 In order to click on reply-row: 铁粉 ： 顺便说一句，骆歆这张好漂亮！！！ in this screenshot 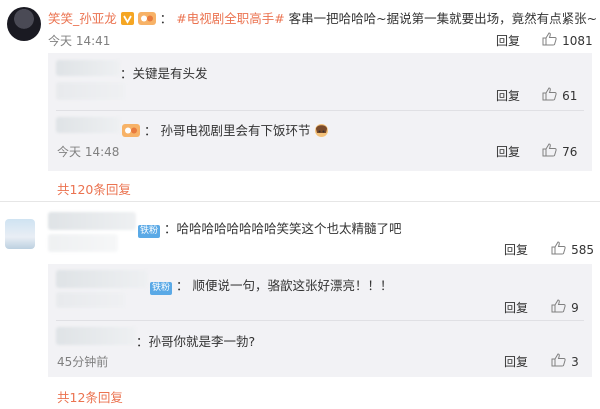, I will do `click(271, 285)`.